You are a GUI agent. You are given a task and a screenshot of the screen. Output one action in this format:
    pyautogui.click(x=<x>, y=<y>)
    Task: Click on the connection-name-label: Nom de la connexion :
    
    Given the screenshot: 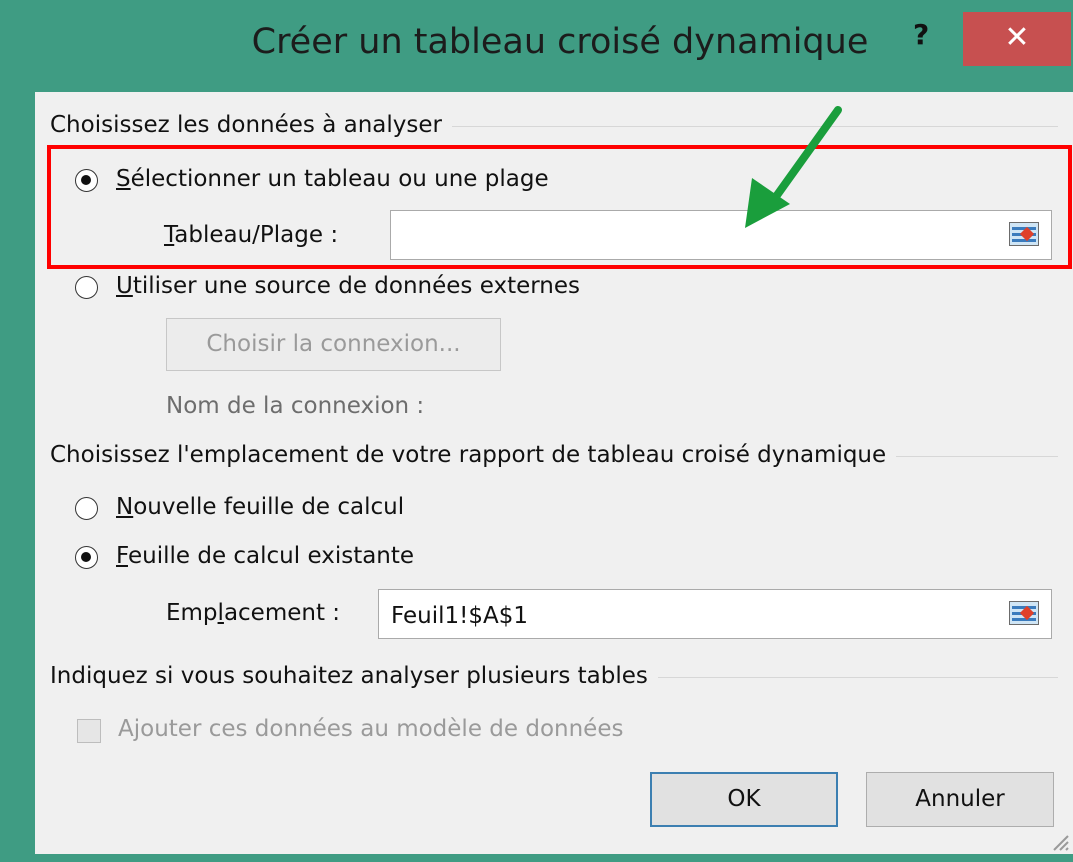 What is the action you would take?
    pyautogui.click(x=295, y=406)
    